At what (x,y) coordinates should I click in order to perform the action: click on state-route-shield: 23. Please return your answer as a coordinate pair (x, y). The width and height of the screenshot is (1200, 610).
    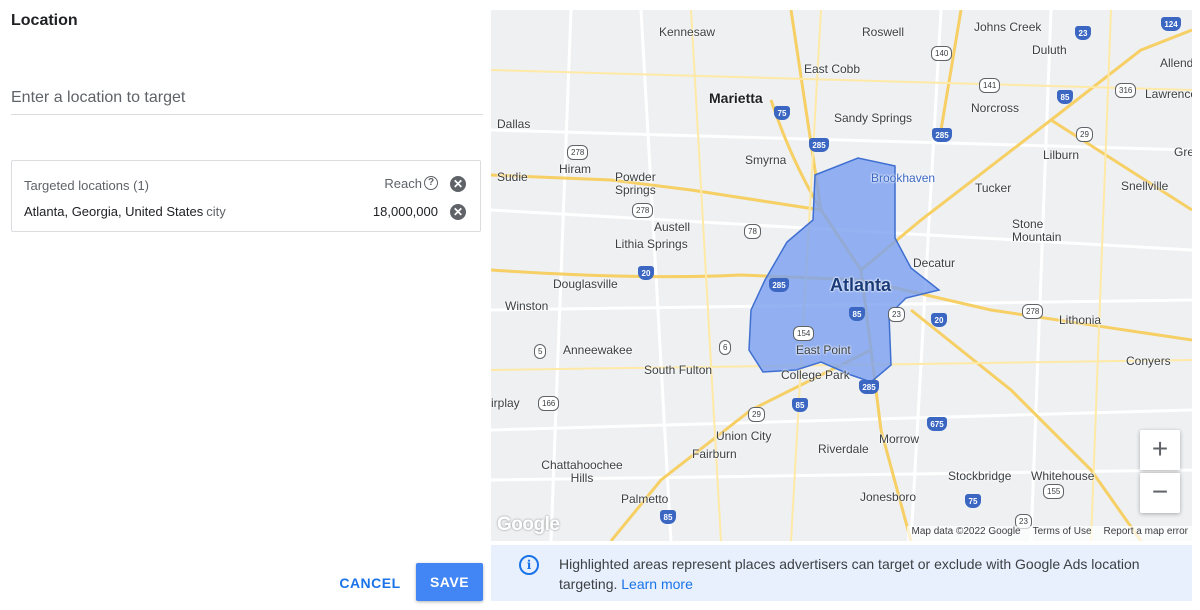
    Looking at the image, I should click on (896, 314).